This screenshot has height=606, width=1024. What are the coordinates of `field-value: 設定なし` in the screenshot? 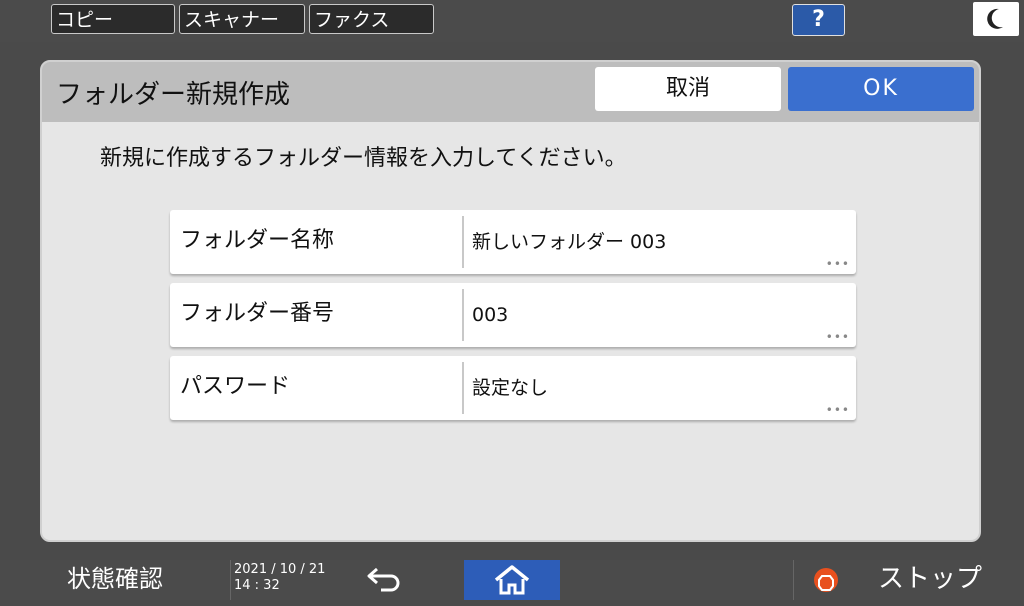 It's located at (510, 388).